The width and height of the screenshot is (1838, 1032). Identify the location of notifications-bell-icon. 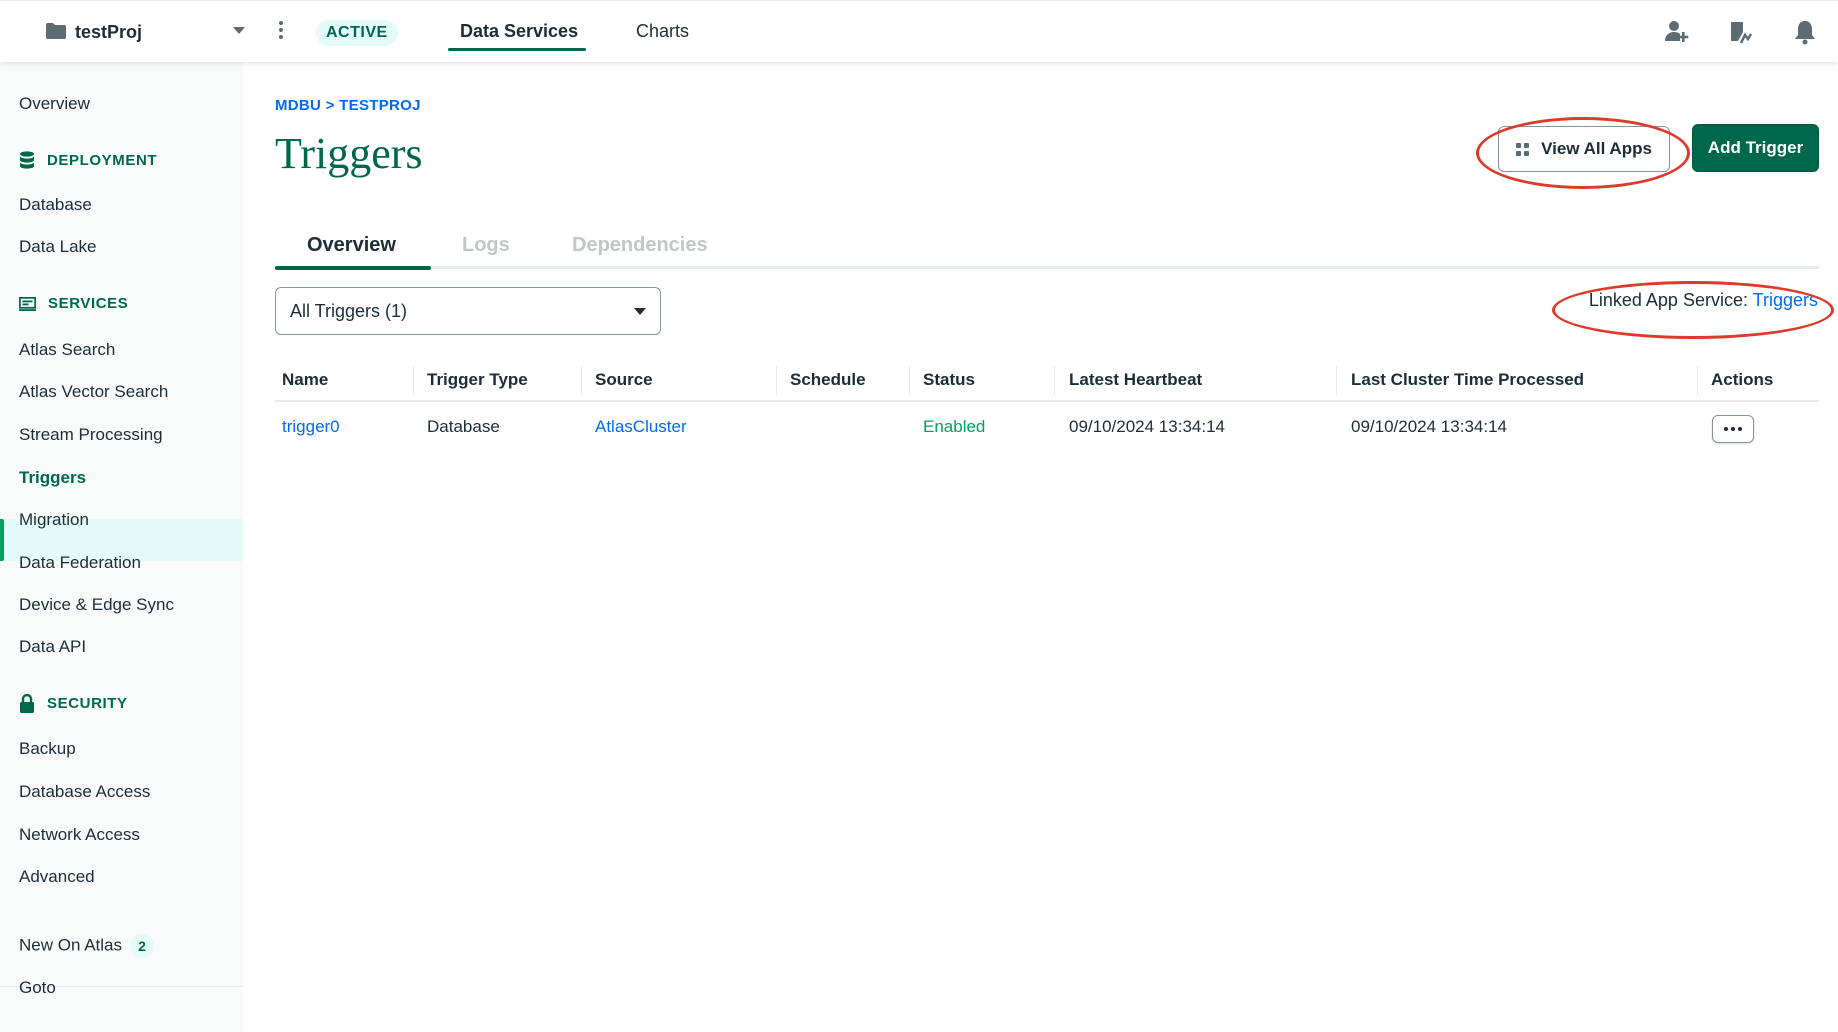
(1805, 32).